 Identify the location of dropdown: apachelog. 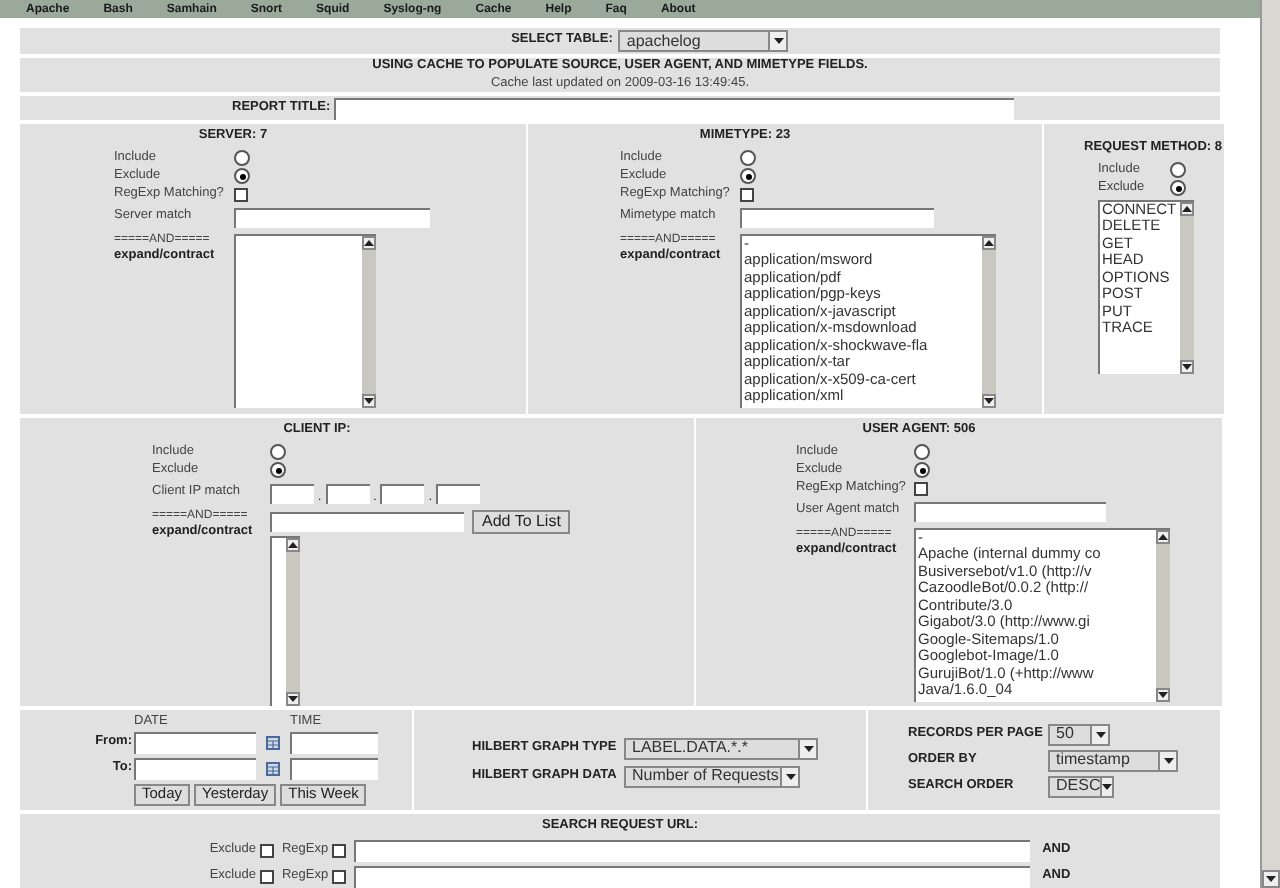
(703, 41).